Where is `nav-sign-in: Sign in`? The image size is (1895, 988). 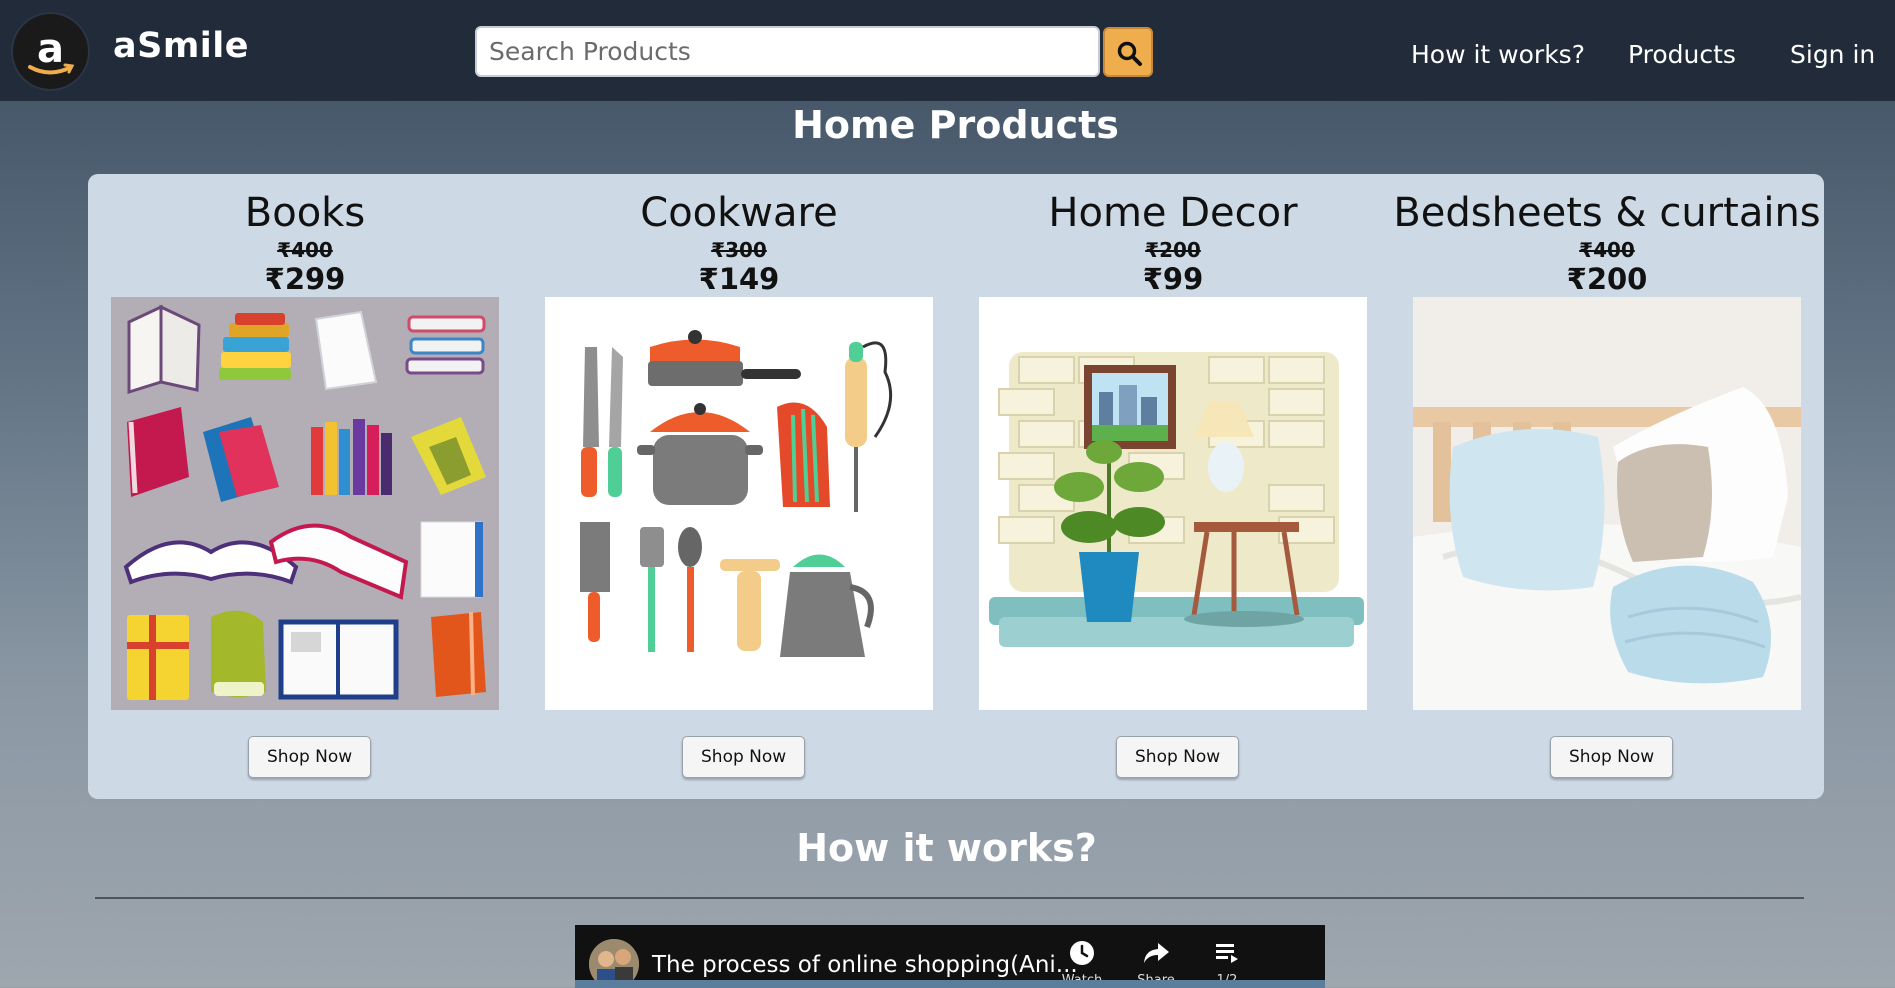 nav-sign-in: Sign in is located at coordinates (1832, 54).